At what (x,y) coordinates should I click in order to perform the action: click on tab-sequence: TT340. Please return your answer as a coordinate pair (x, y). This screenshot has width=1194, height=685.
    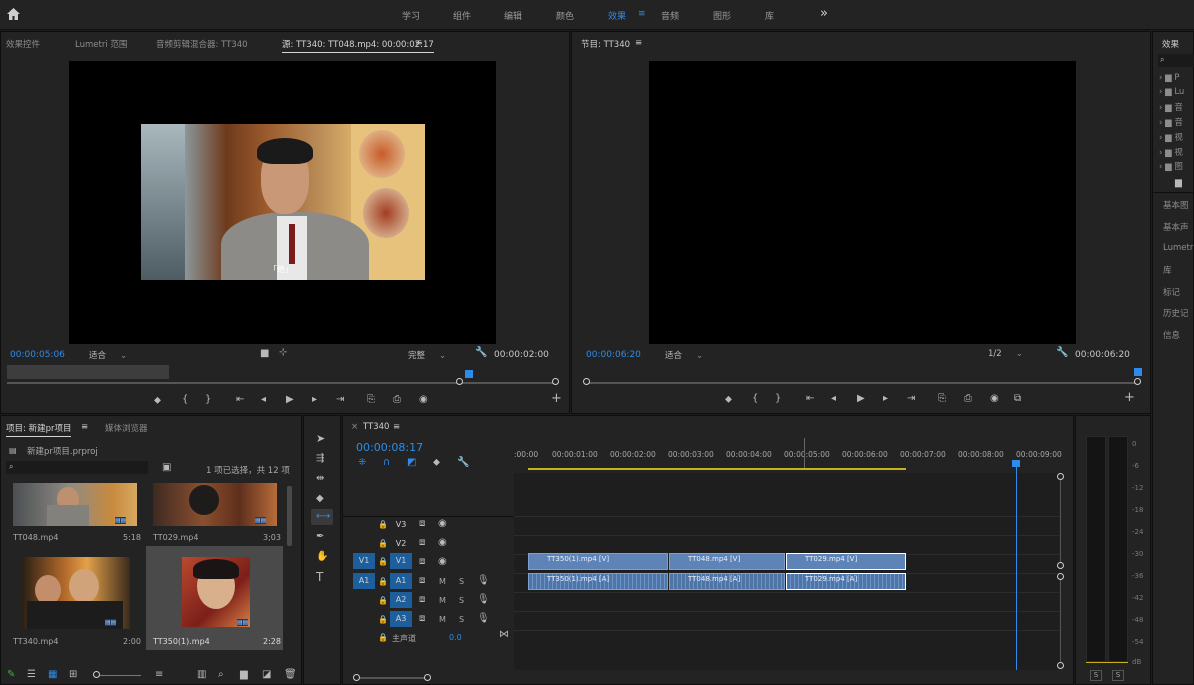
    Looking at the image, I should click on (376, 427).